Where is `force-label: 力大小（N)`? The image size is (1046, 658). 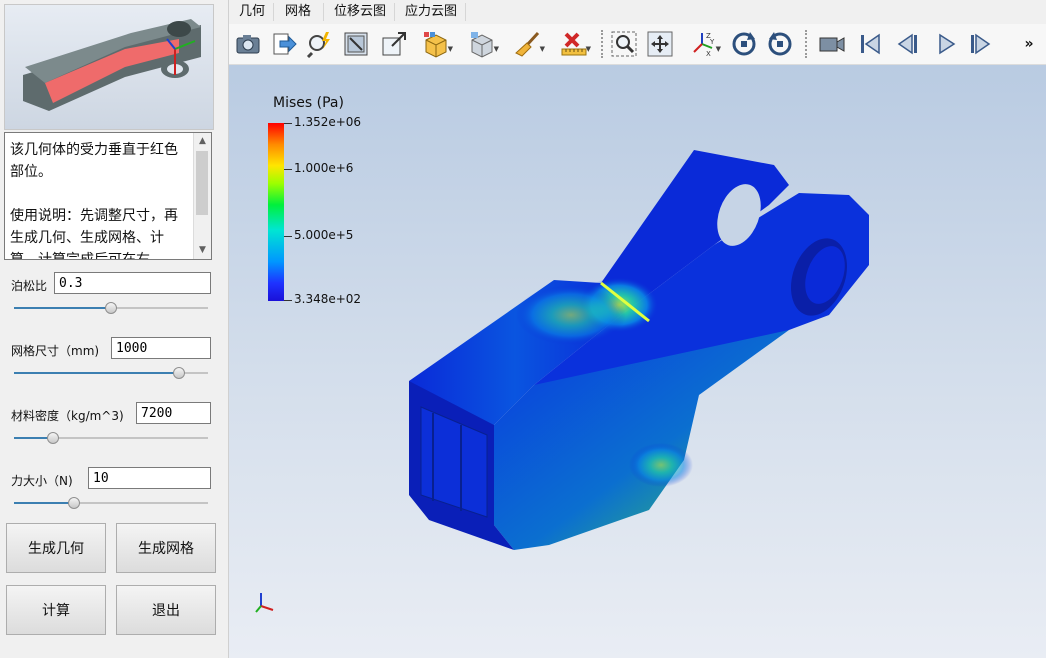
force-label: 力大小（N) is located at coordinates (42, 481).